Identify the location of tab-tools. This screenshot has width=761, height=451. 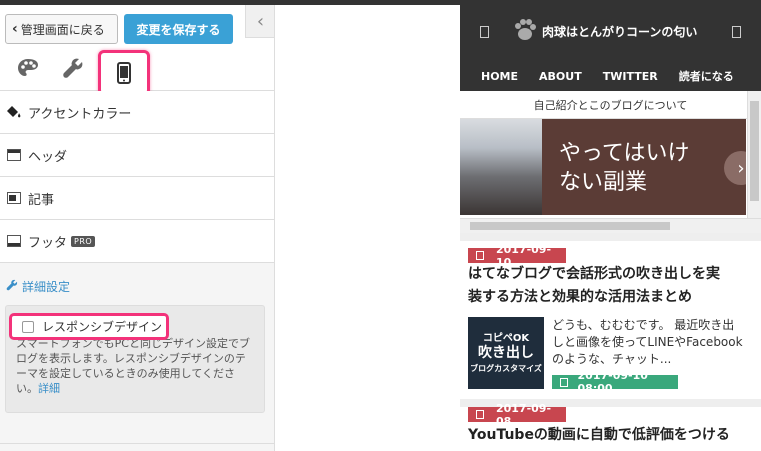
(73, 68).